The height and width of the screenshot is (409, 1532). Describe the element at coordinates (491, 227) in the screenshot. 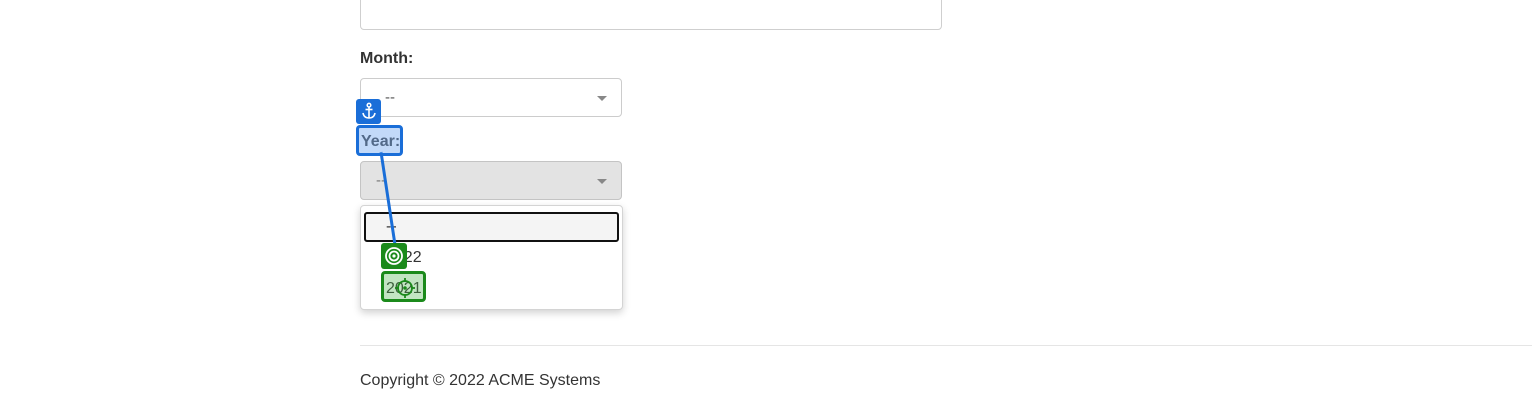

I see `year-option-empty: --` at that location.